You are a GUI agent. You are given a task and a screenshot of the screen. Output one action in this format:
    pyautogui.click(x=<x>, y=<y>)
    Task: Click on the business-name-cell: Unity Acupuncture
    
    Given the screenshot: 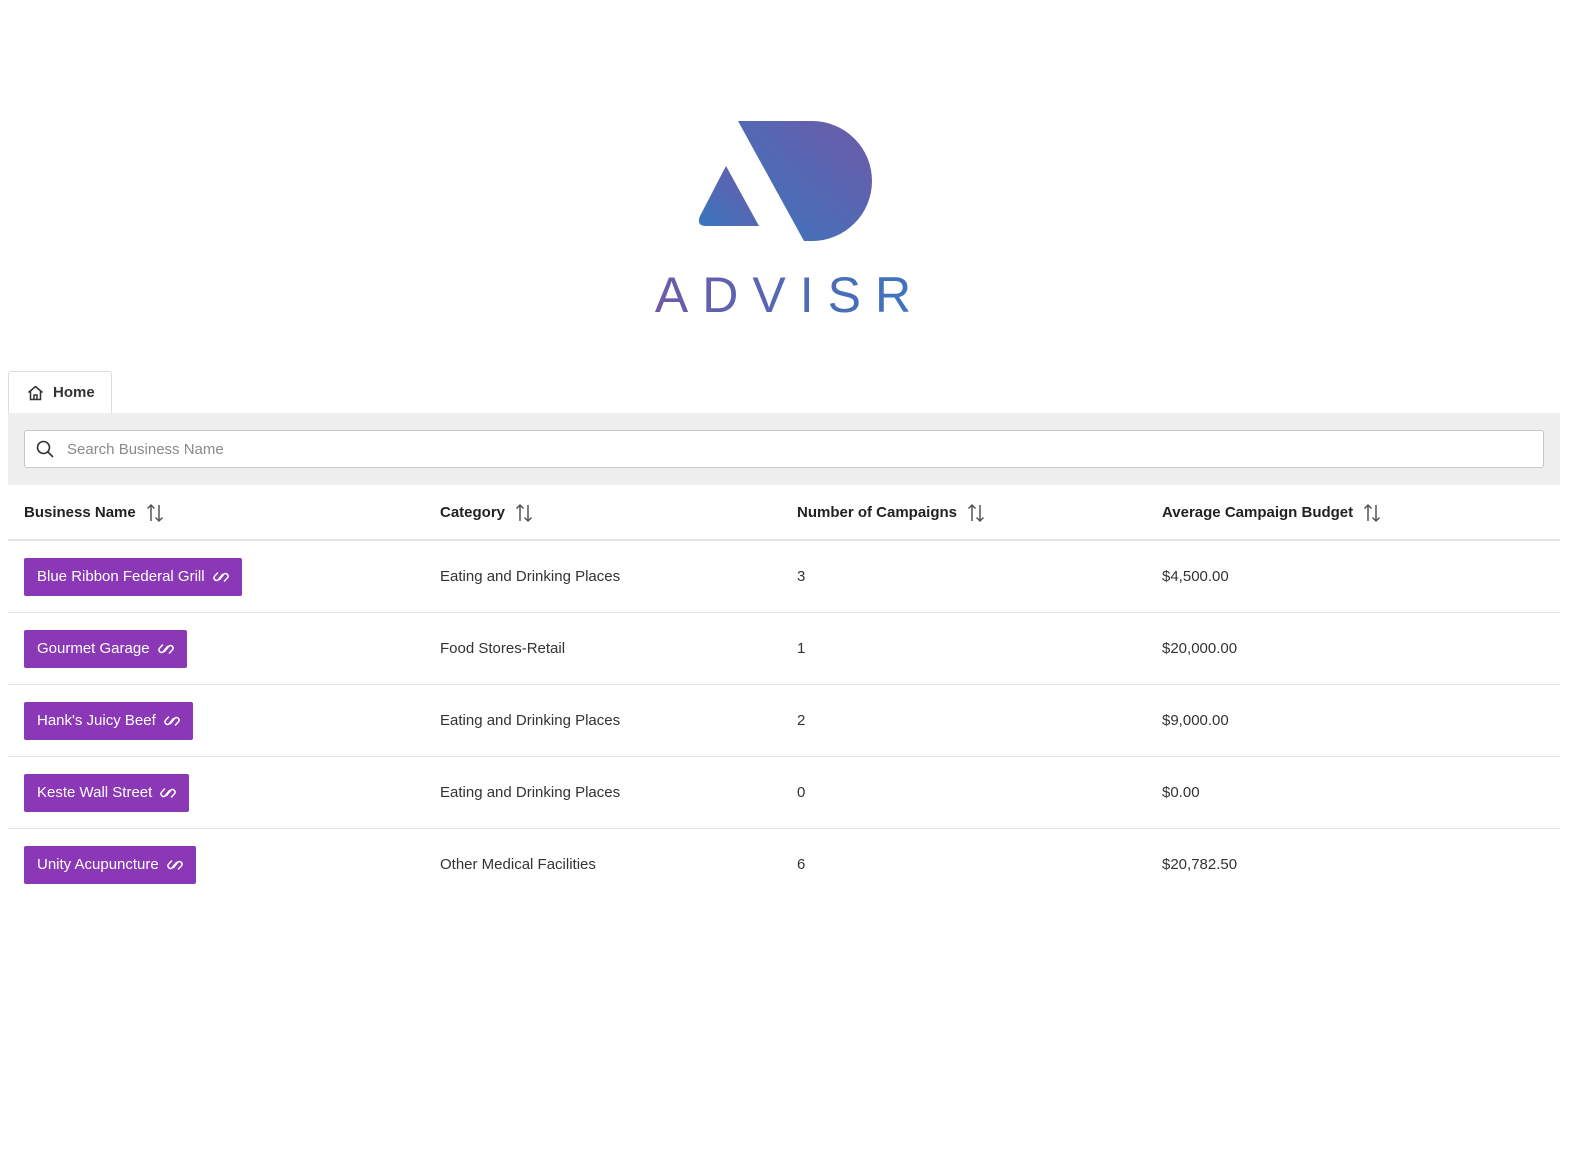 What is the action you would take?
    pyautogui.click(x=110, y=864)
    